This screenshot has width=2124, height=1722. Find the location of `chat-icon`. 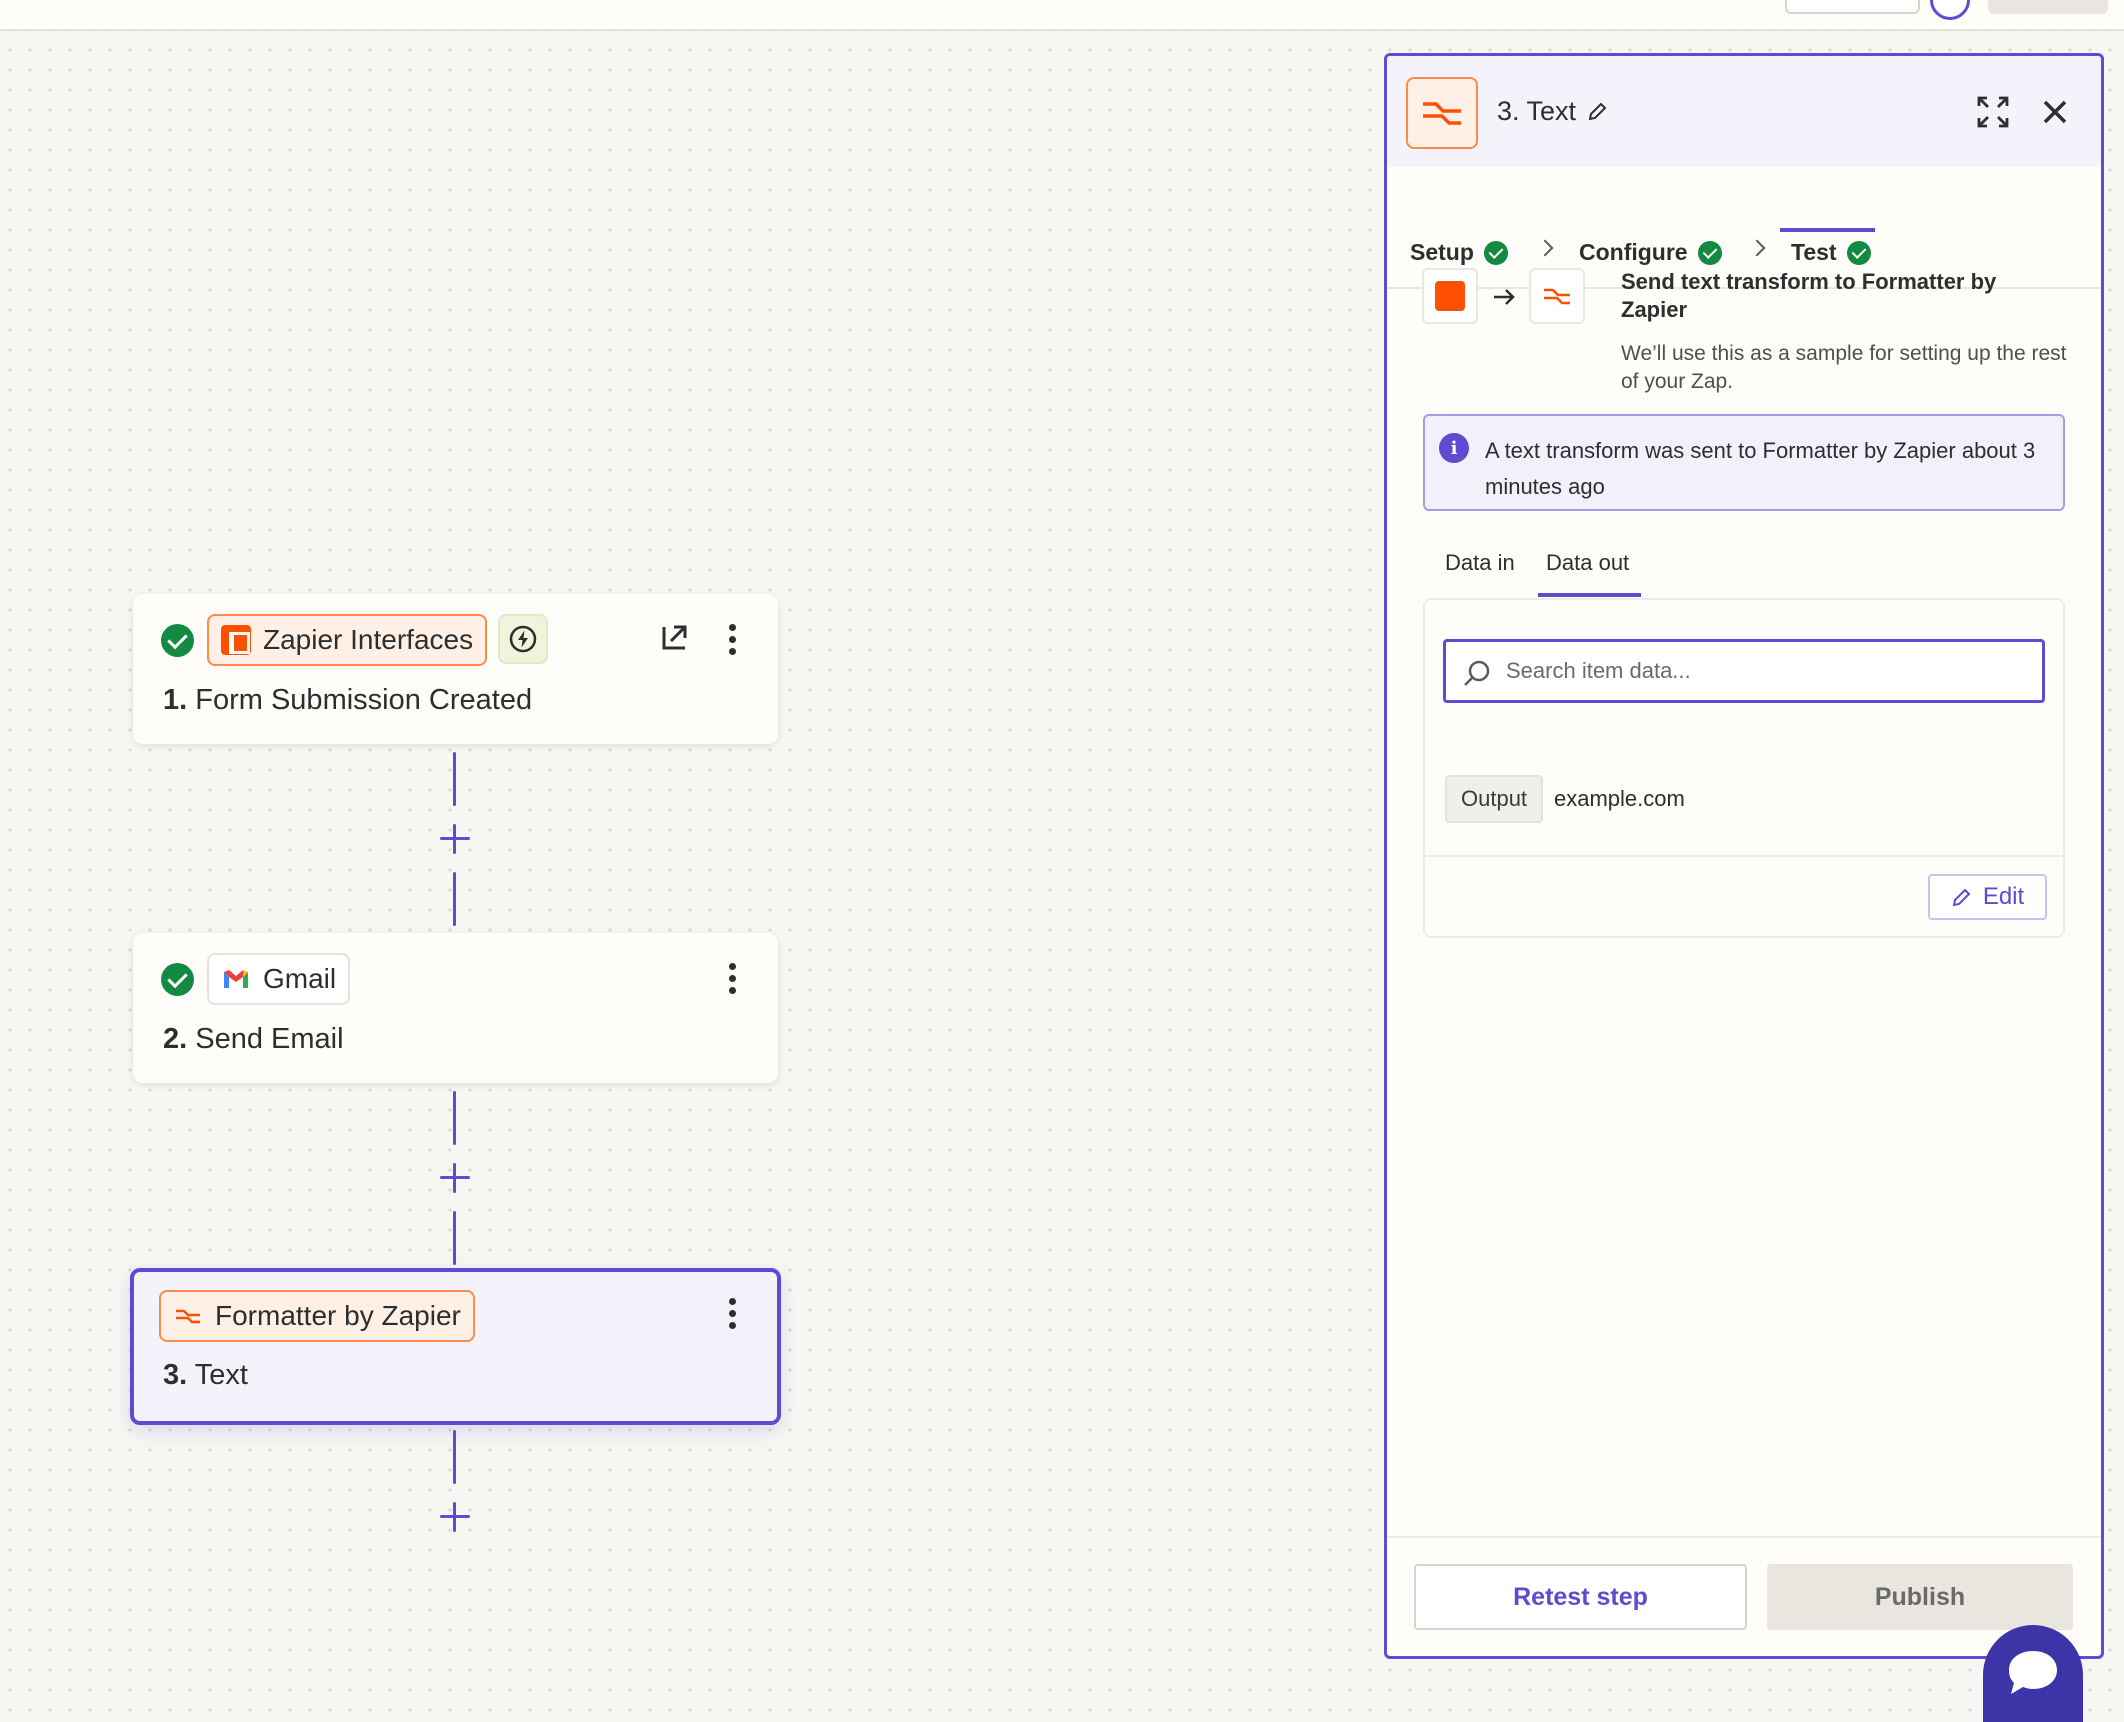

chat-icon is located at coordinates (2033, 1672).